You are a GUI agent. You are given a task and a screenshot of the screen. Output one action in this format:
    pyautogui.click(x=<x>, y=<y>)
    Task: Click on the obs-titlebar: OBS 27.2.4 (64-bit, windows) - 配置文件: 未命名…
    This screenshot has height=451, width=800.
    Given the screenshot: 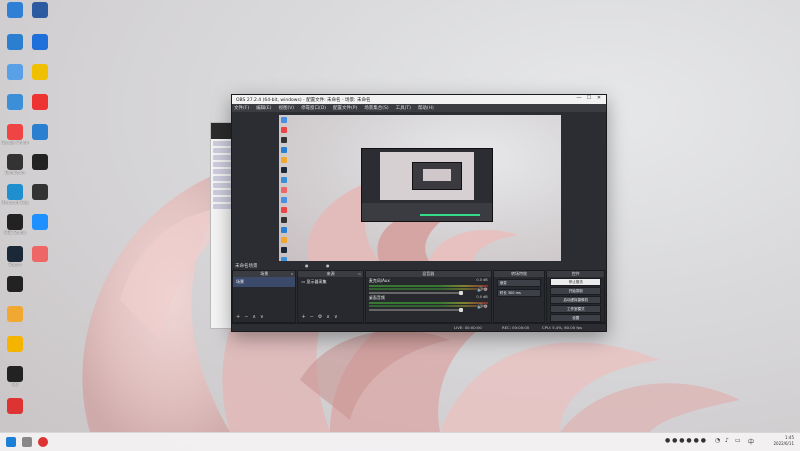 What is the action you would take?
    pyautogui.click(x=419, y=99)
    